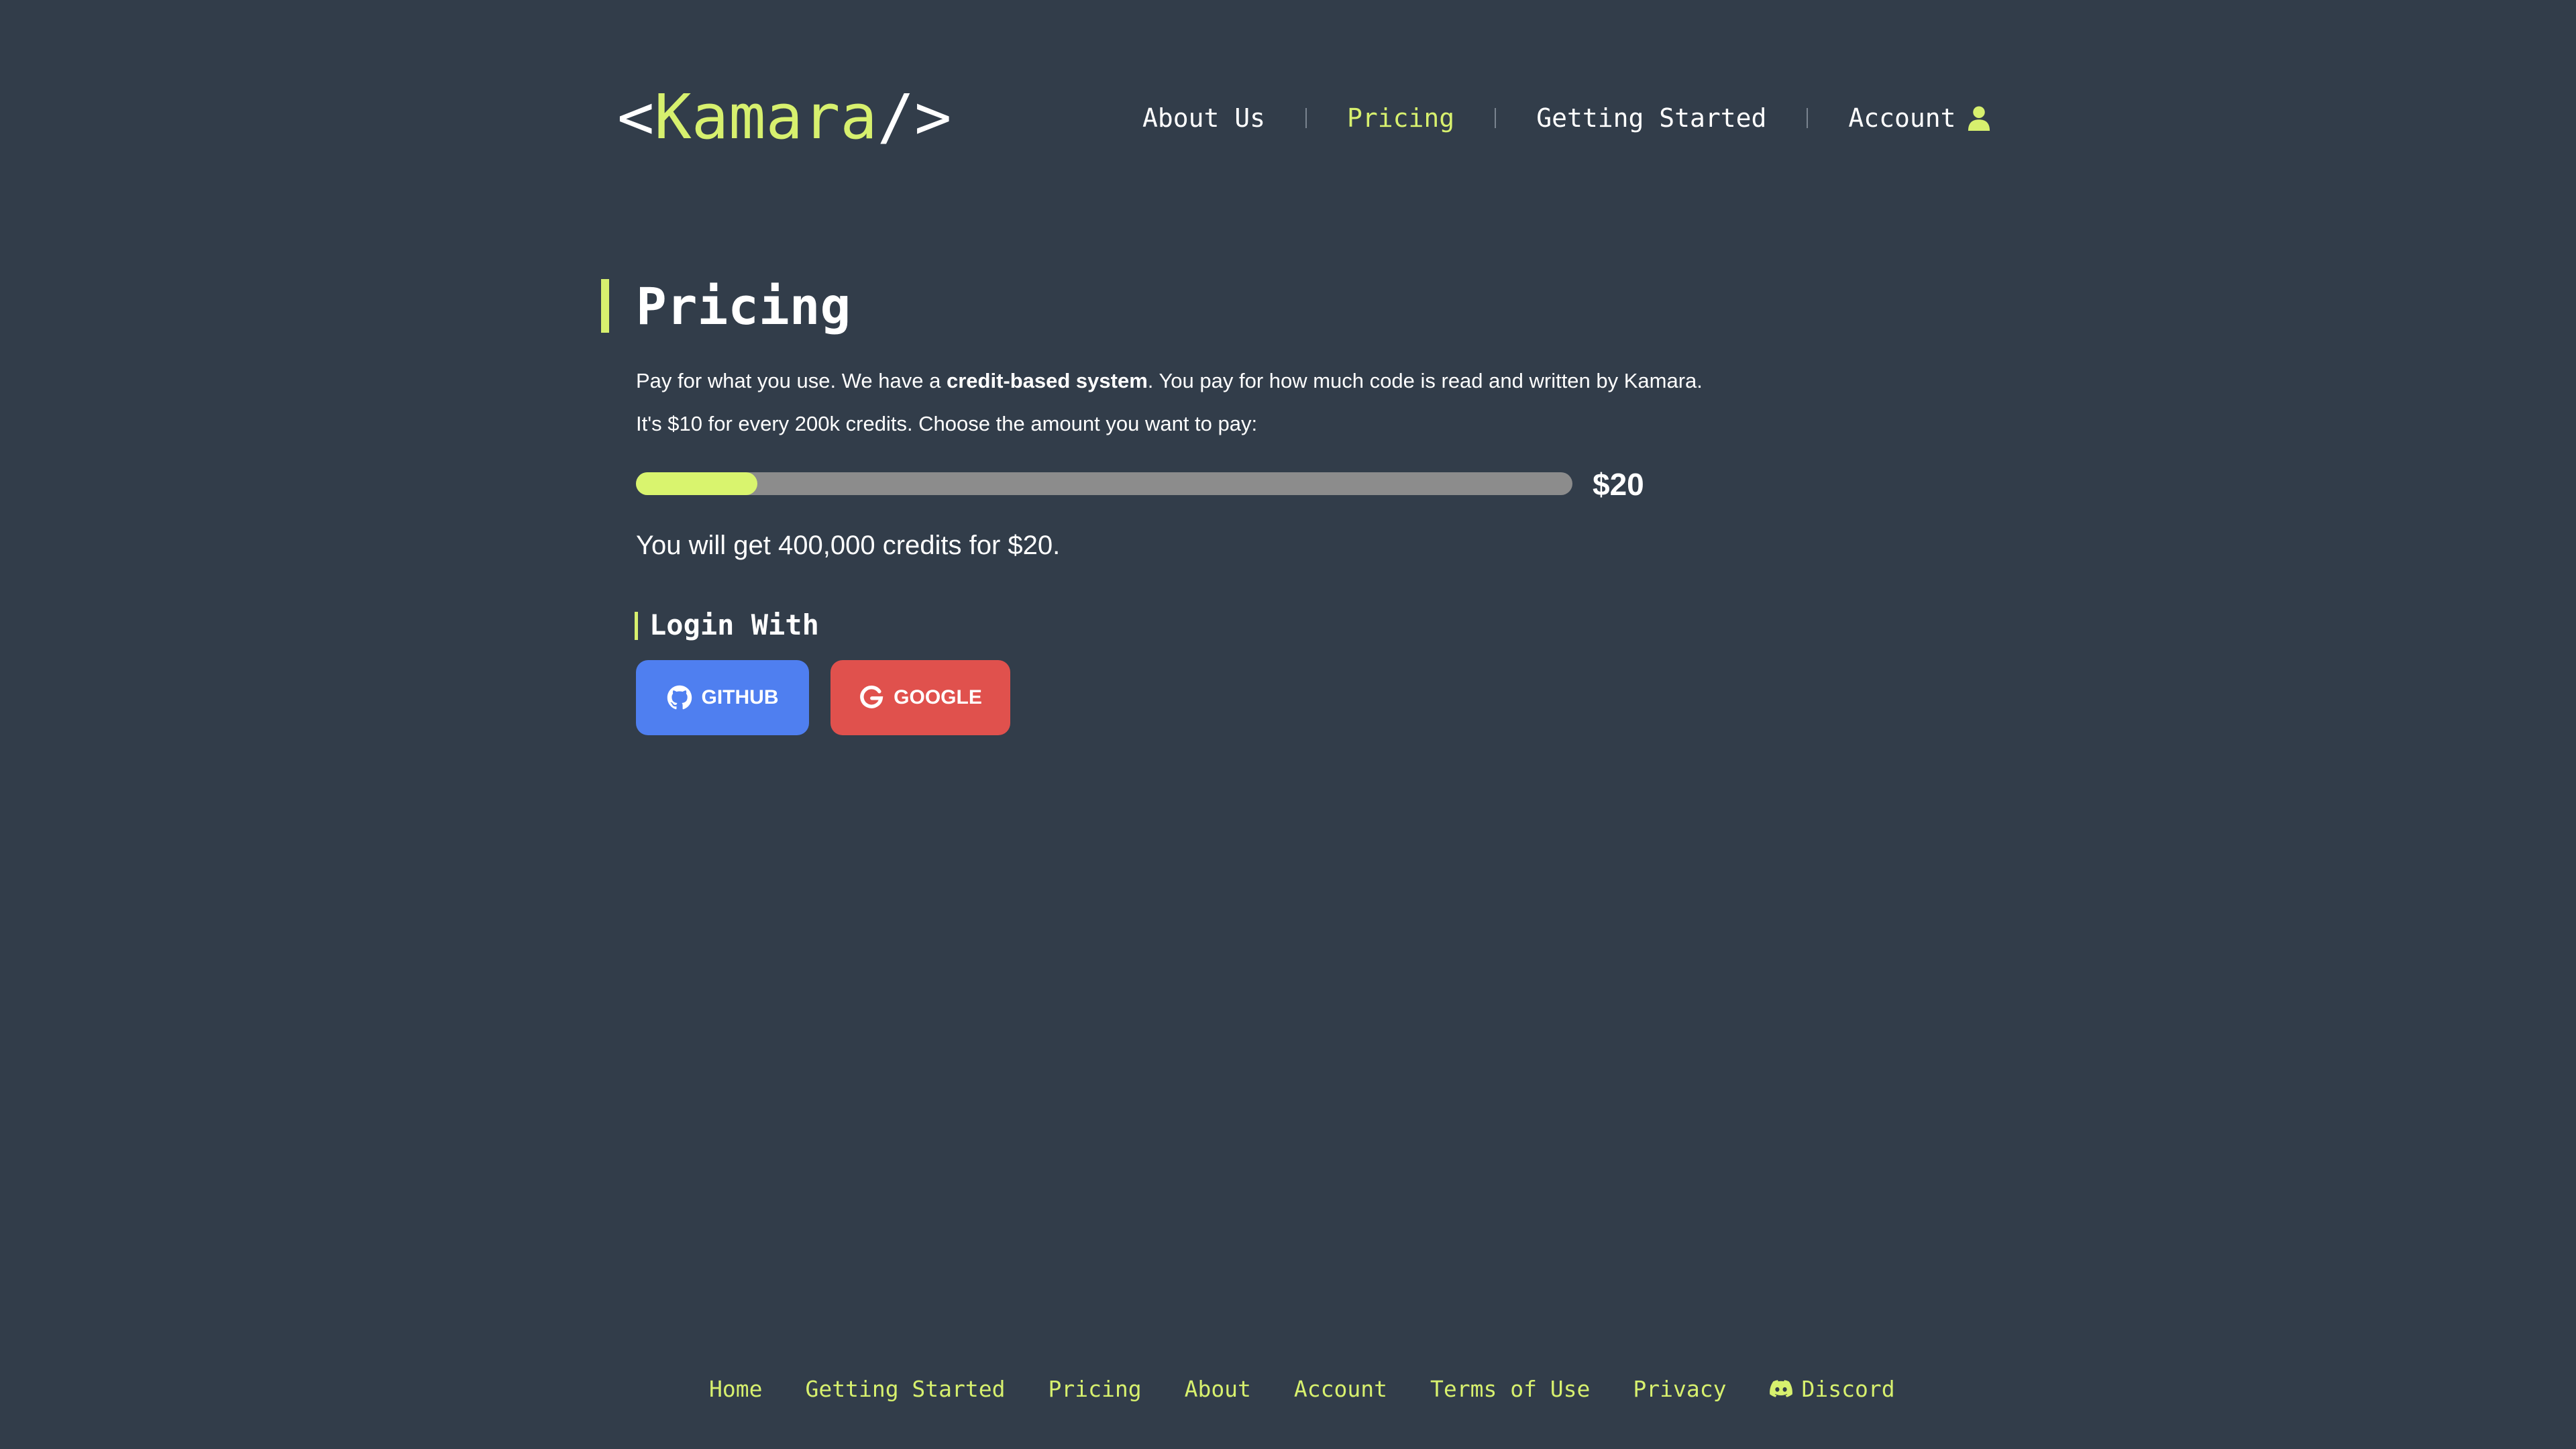 The image size is (2576, 1449). Describe the element at coordinates (679, 697) in the screenshot. I see `github-icon` at that location.